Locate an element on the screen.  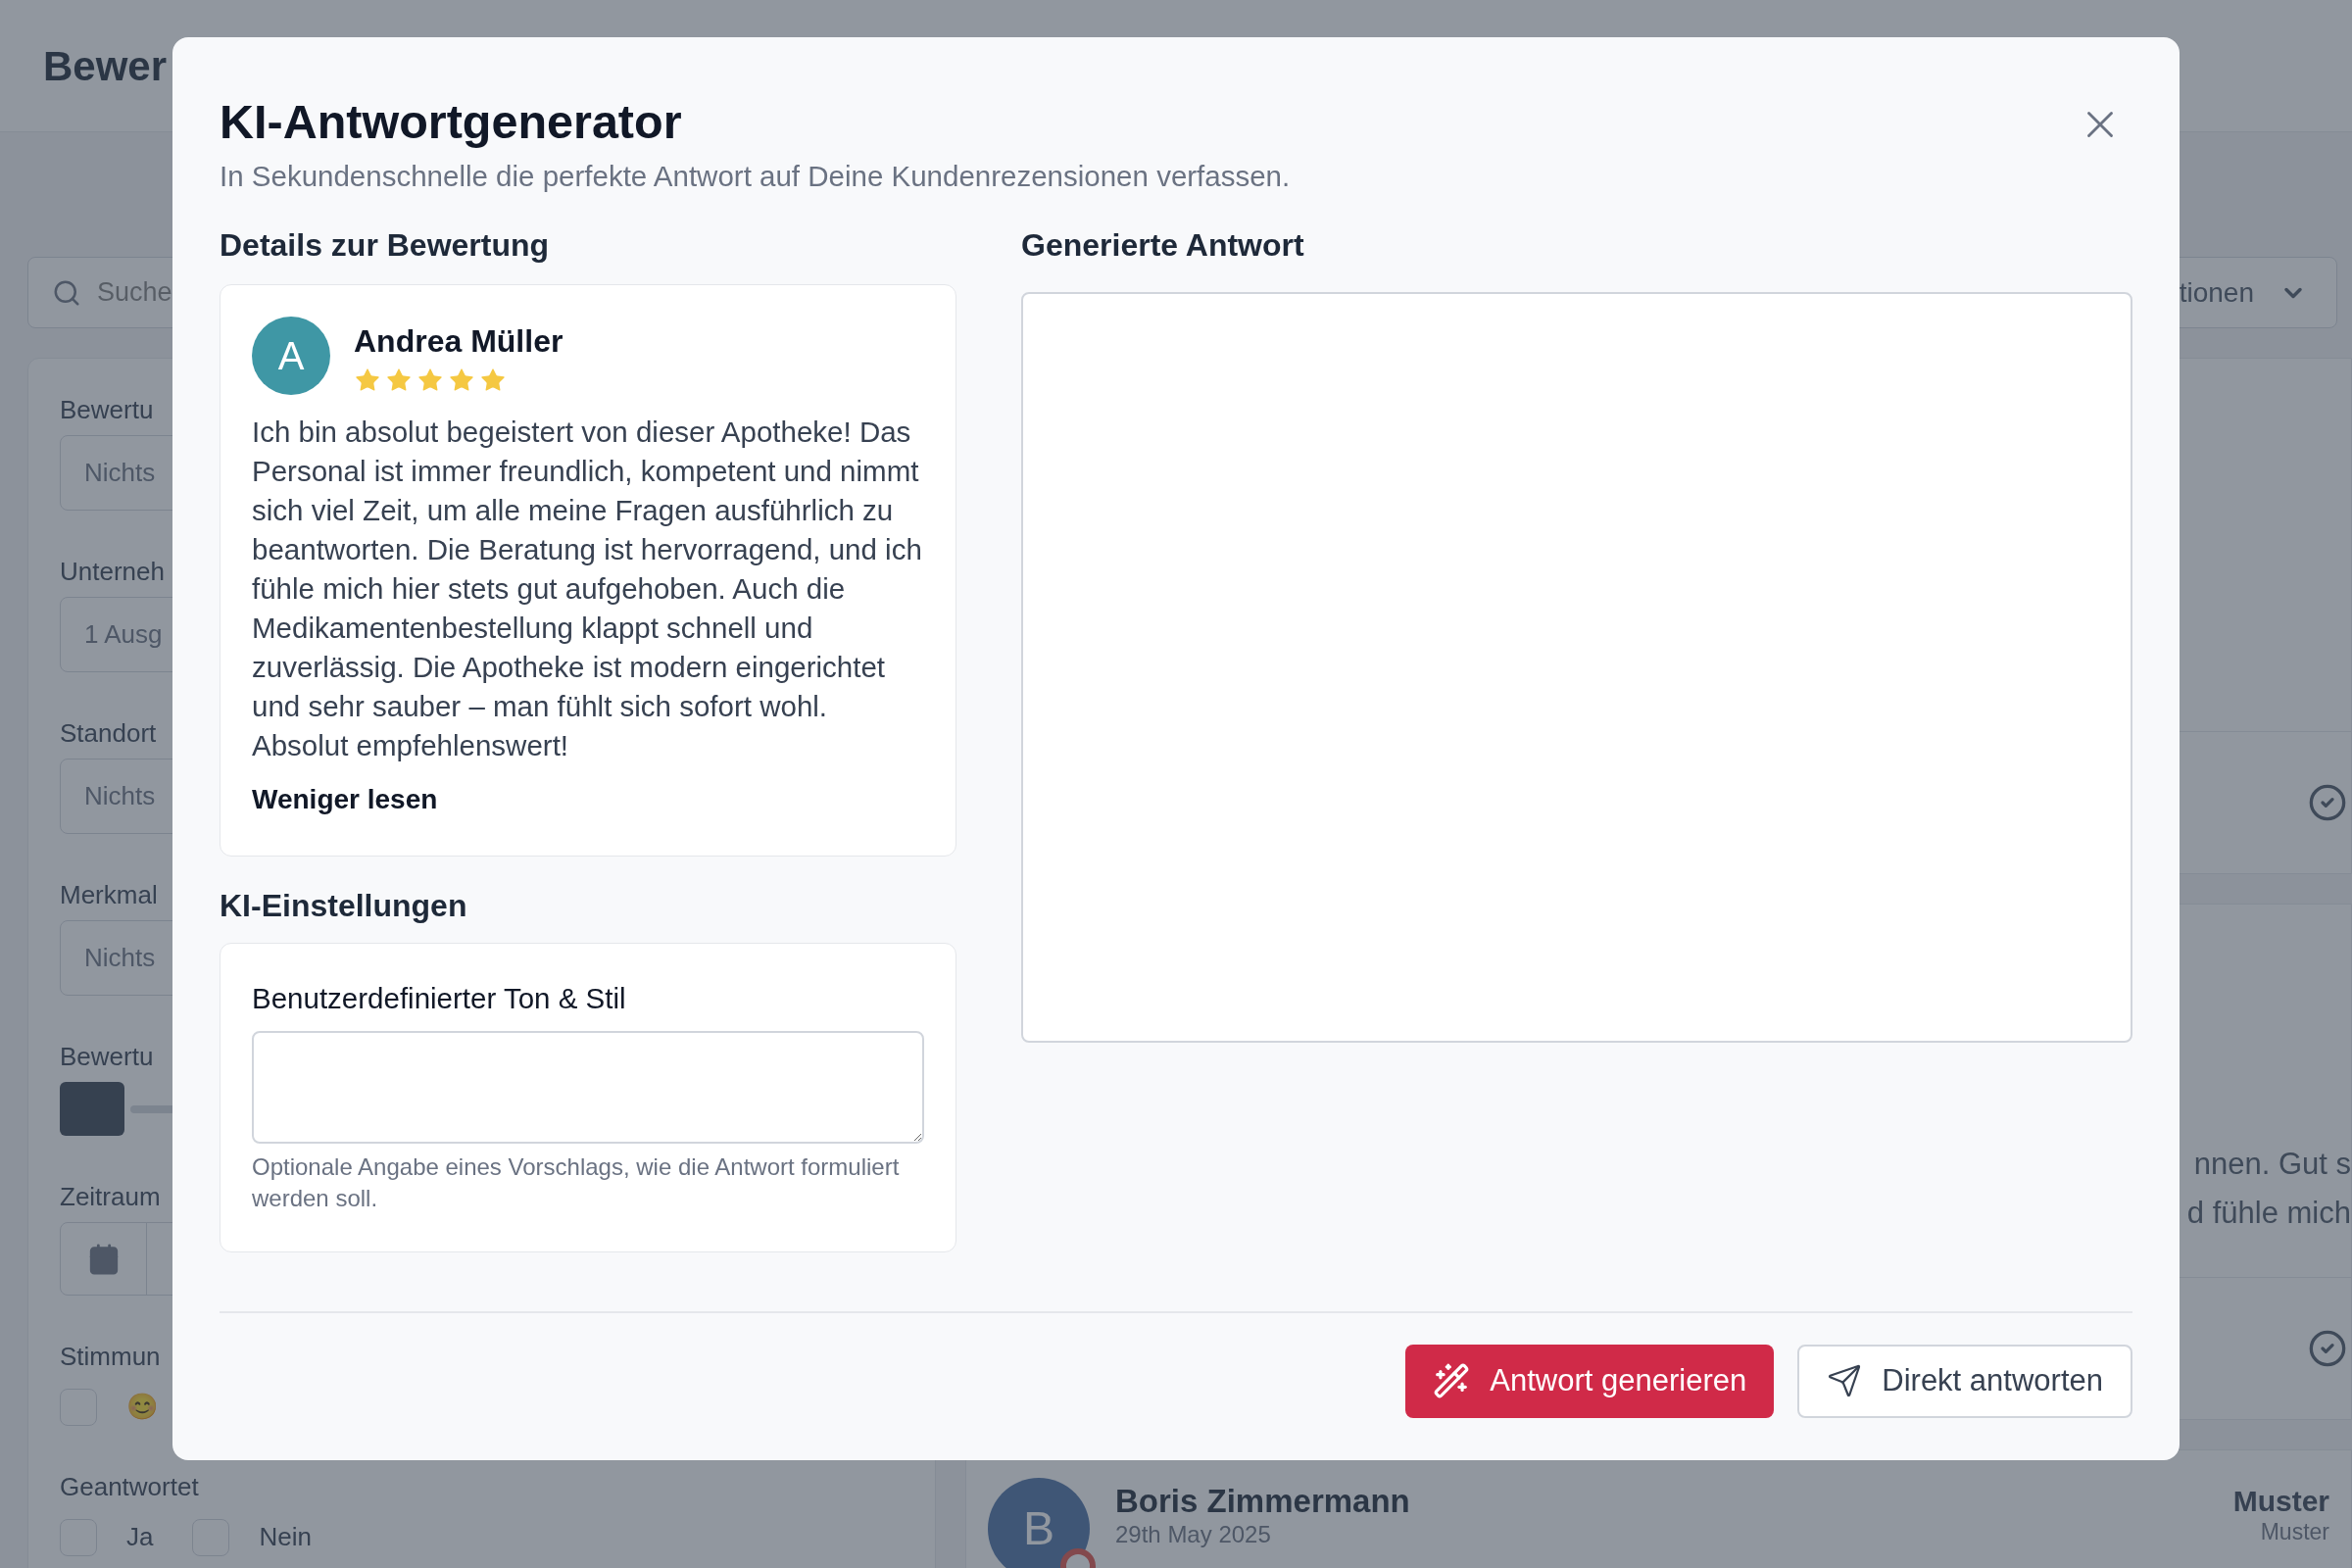
magic-wand-icon is located at coordinates (1452, 1380).